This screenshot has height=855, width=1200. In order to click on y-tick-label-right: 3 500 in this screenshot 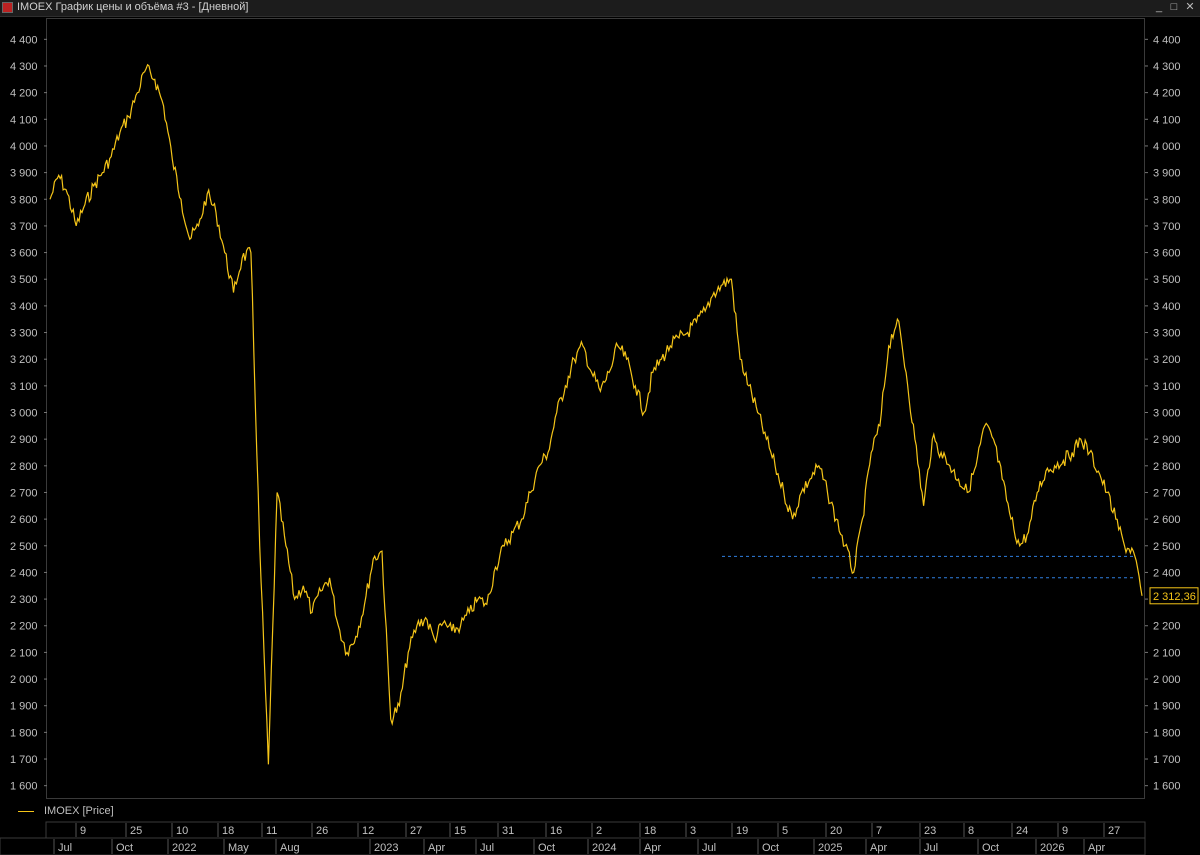, I will do `click(1167, 280)`.